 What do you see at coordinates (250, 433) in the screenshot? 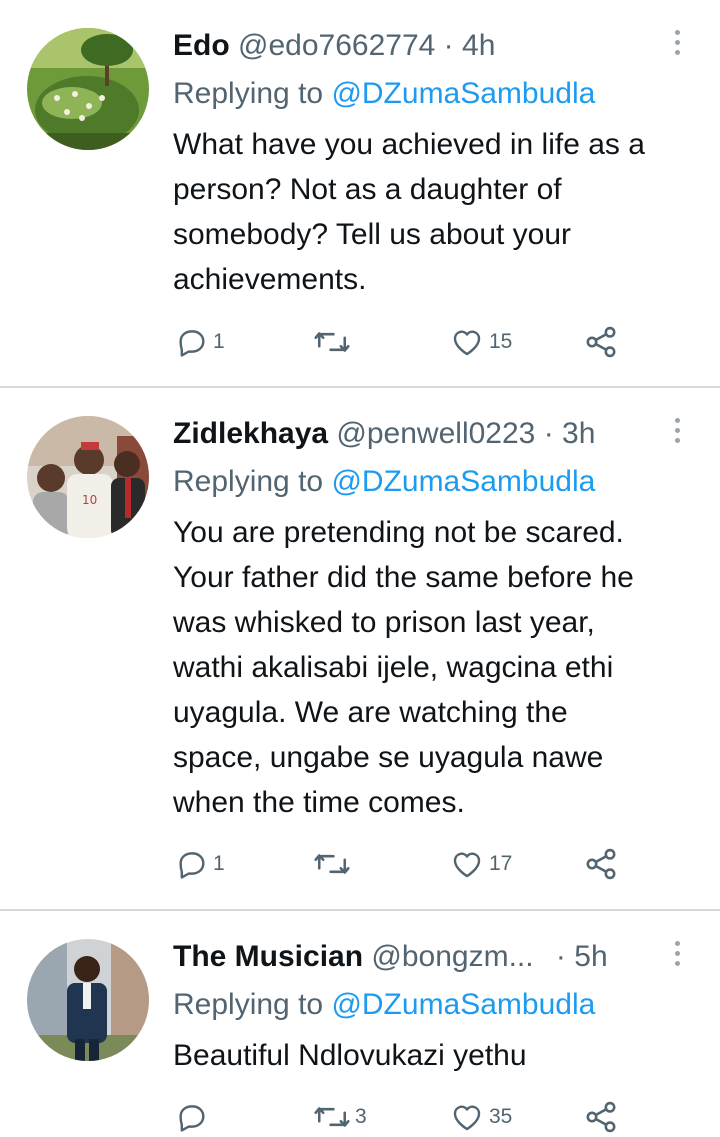
I see `display-name: Zidlekhaya` at bounding box center [250, 433].